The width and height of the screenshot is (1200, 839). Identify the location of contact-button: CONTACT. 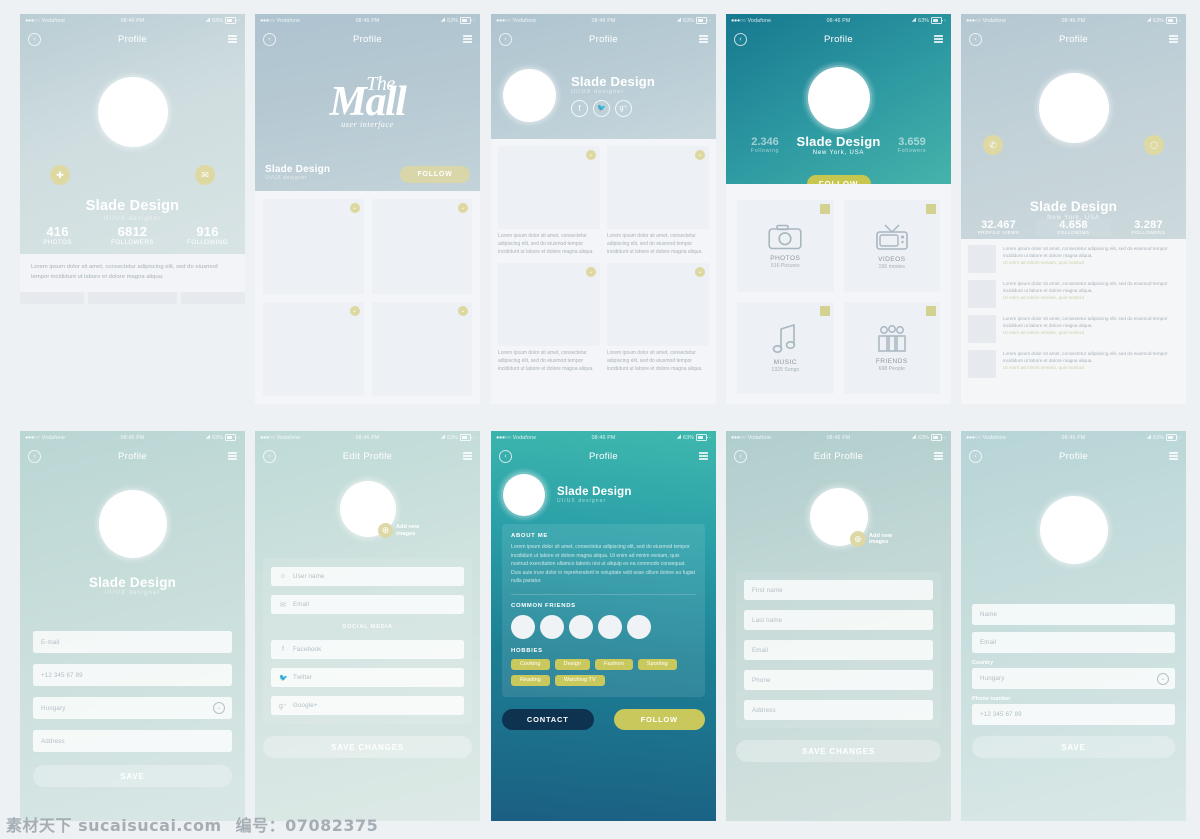
(548, 719).